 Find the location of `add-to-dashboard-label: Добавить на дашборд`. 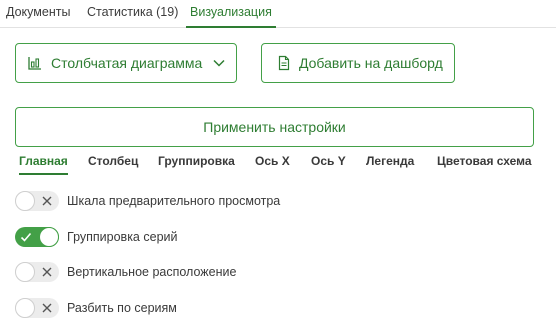

add-to-dashboard-label: Добавить на дашборд is located at coordinates (371, 63).